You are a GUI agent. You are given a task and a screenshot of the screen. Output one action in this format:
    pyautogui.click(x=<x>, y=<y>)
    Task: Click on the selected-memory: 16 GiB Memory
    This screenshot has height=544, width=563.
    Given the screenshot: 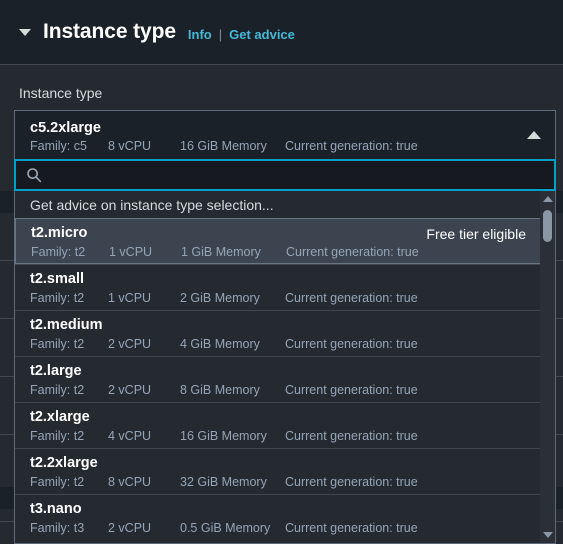 What is the action you would take?
    pyautogui.click(x=223, y=146)
    